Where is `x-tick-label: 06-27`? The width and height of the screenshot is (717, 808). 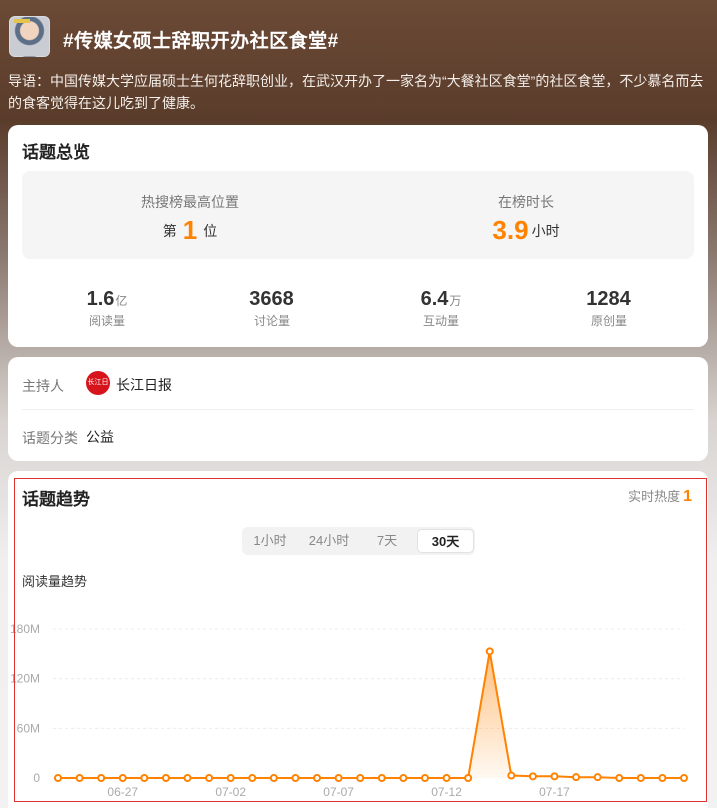 x-tick-label: 06-27 is located at coordinates (122, 792).